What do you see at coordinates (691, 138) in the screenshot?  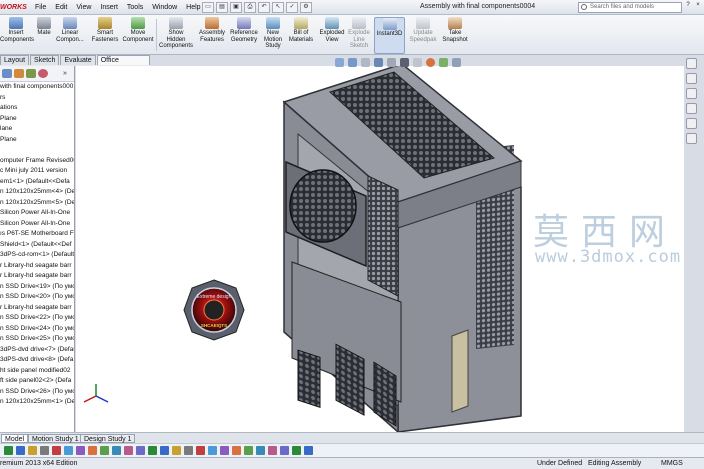 I see `custom-properties-icon` at bounding box center [691, 138].